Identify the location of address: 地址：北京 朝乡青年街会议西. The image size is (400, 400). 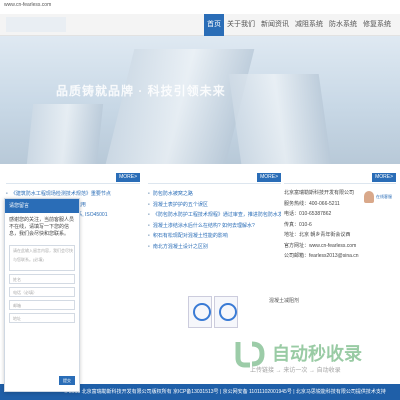
(317, 235).